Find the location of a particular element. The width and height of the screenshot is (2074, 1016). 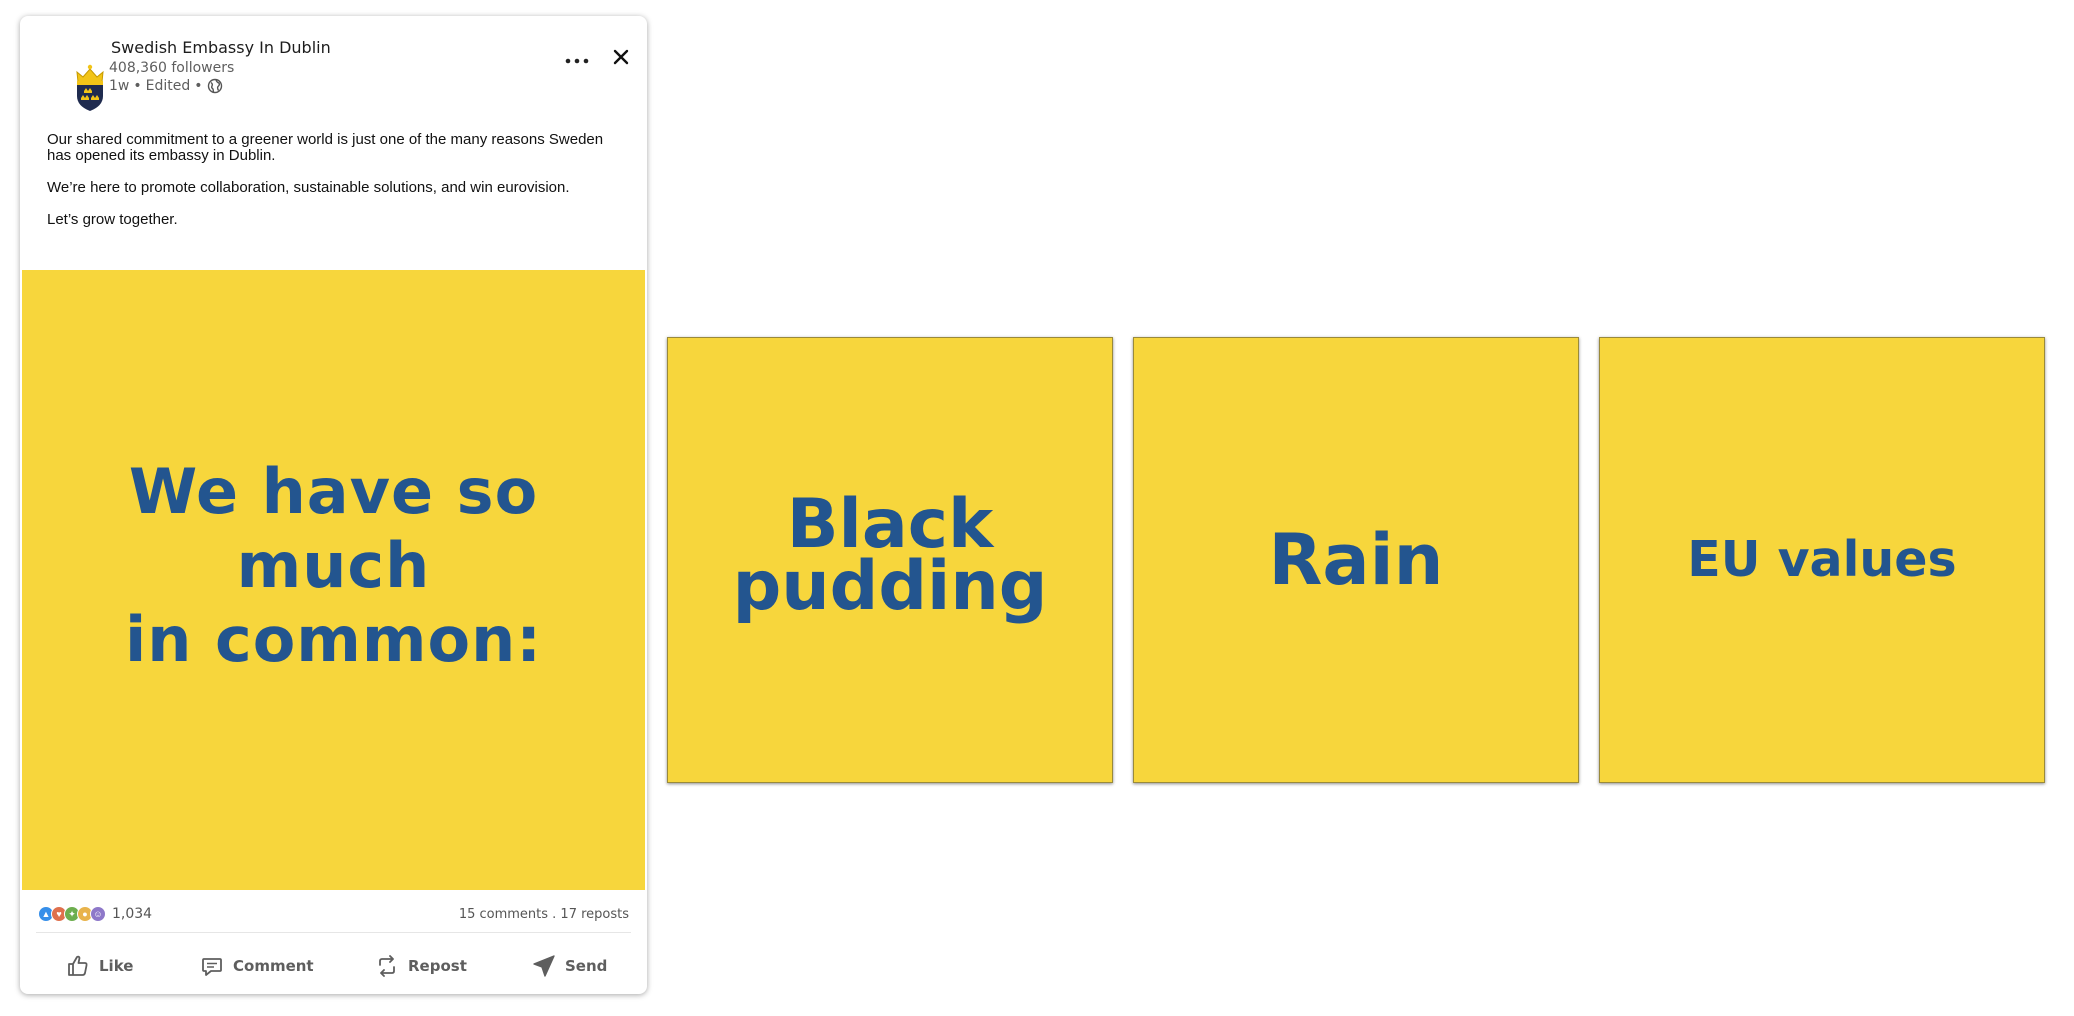

tile-text: EU values is located at coordinates (1822, 559).